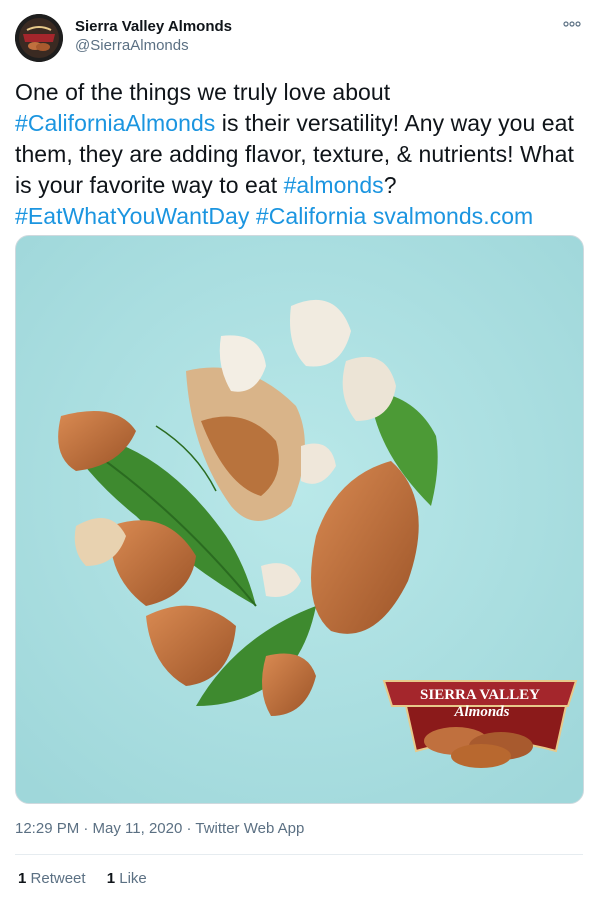 The height and width of the screenshot is (903, 598). Describe the element at coordinates (58, 878) in the screenshot. I see `retweets-label: Retweet` at that location.